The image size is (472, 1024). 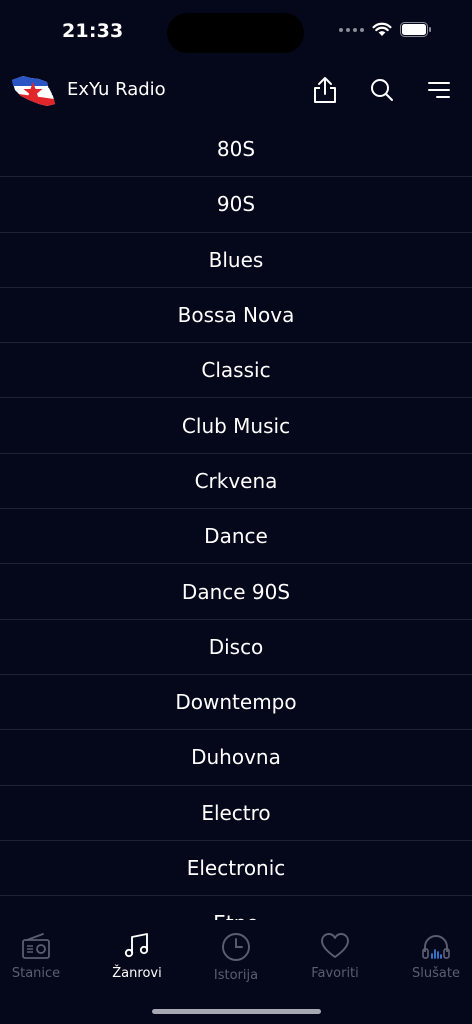 I want to click on menu-button, so click(x=439, y=90).